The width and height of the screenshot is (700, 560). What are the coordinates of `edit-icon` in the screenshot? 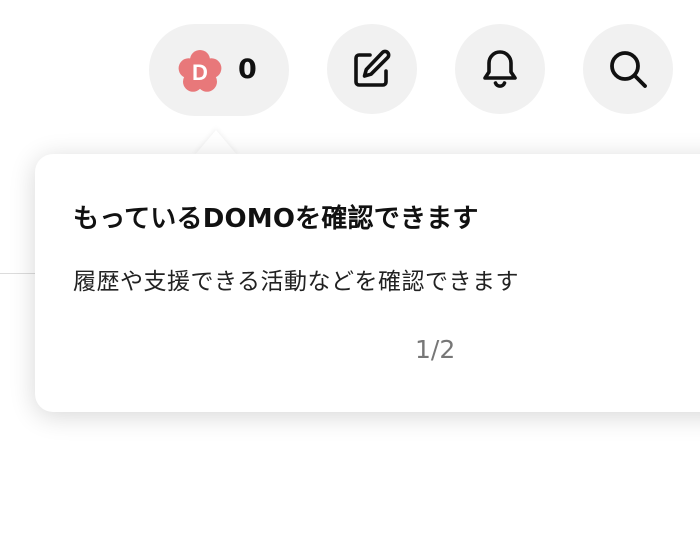 It's located at (372, 68).